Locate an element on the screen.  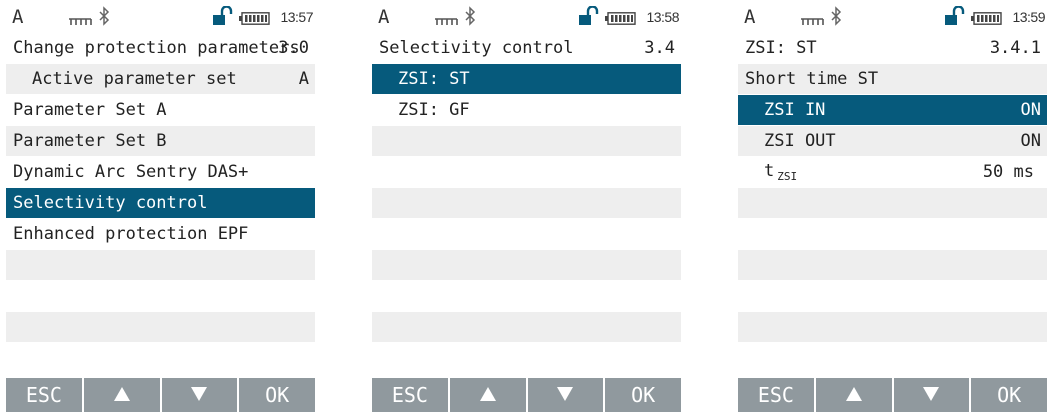
menu-number: 3.4 is located at coordinates (659, 48).